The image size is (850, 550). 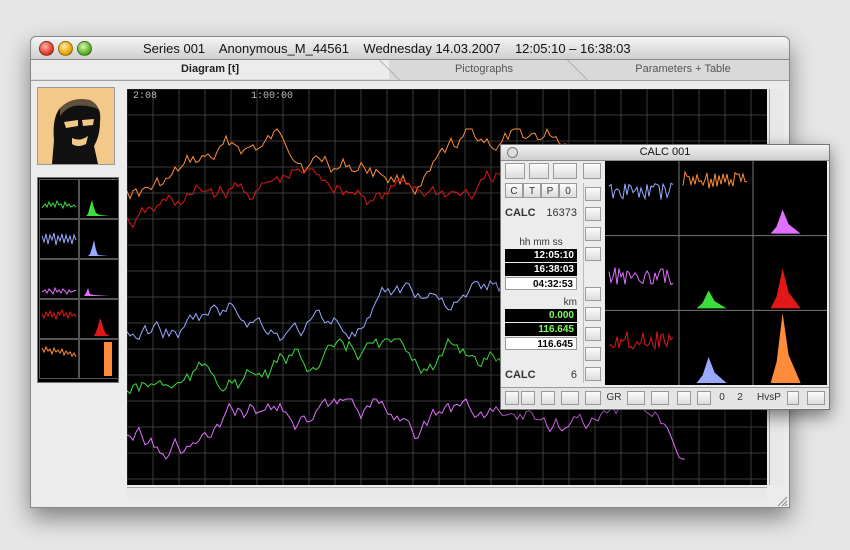 I want to click on mini-hist-green, so click(x=99, y=199).